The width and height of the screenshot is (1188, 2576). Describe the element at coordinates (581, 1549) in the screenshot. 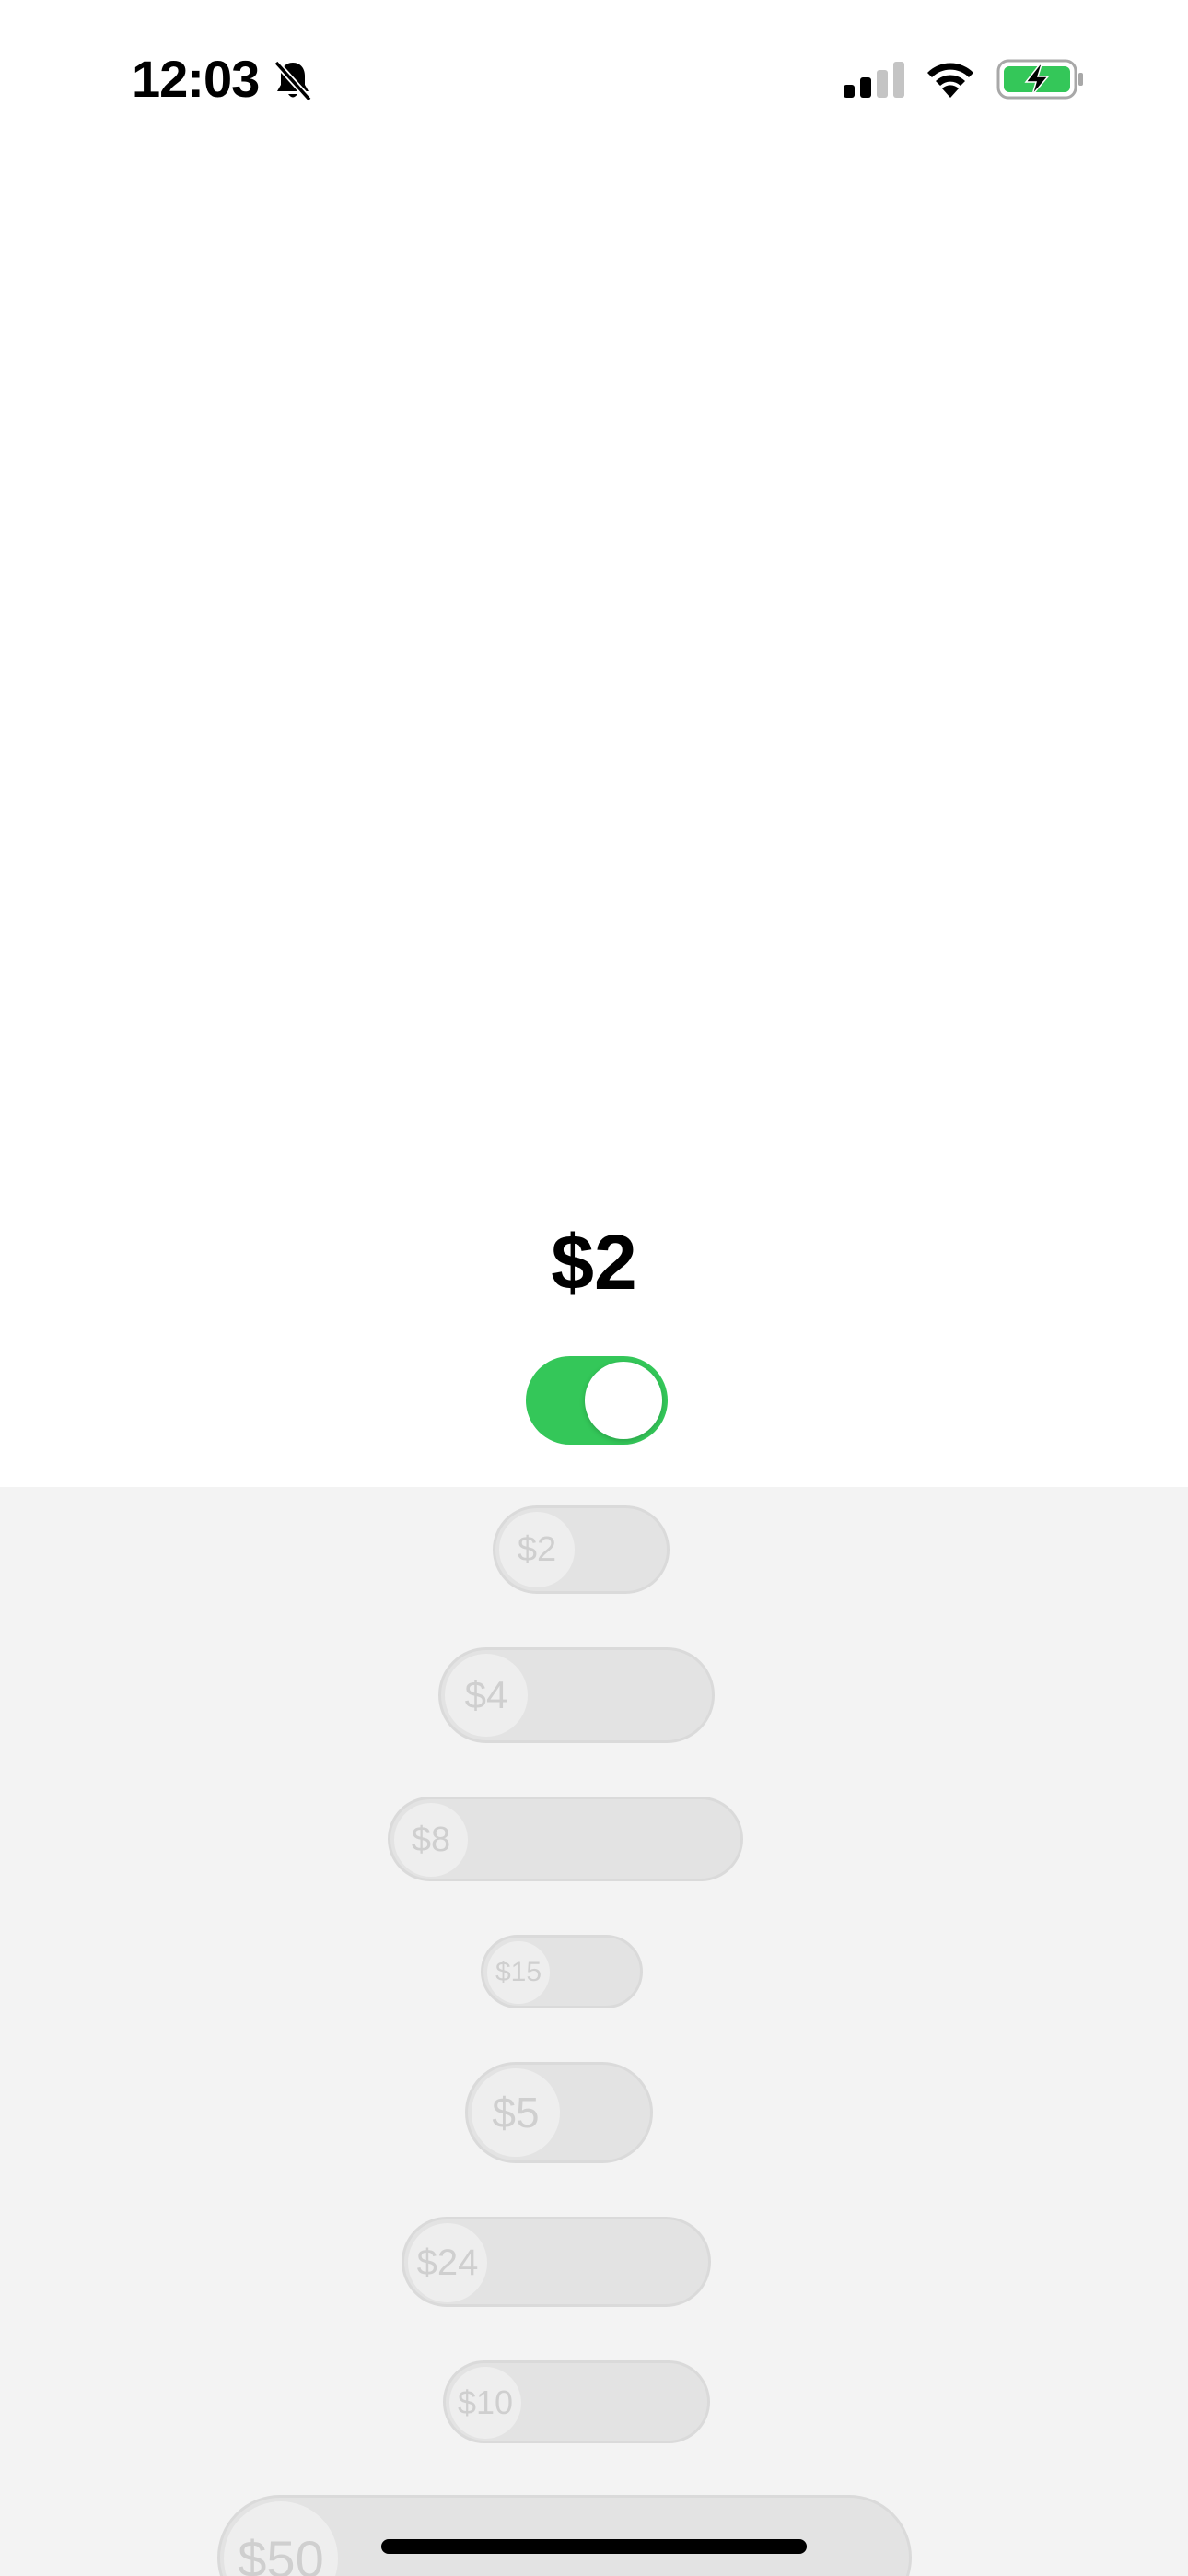

I see `amount-option-2: $2` at that location.